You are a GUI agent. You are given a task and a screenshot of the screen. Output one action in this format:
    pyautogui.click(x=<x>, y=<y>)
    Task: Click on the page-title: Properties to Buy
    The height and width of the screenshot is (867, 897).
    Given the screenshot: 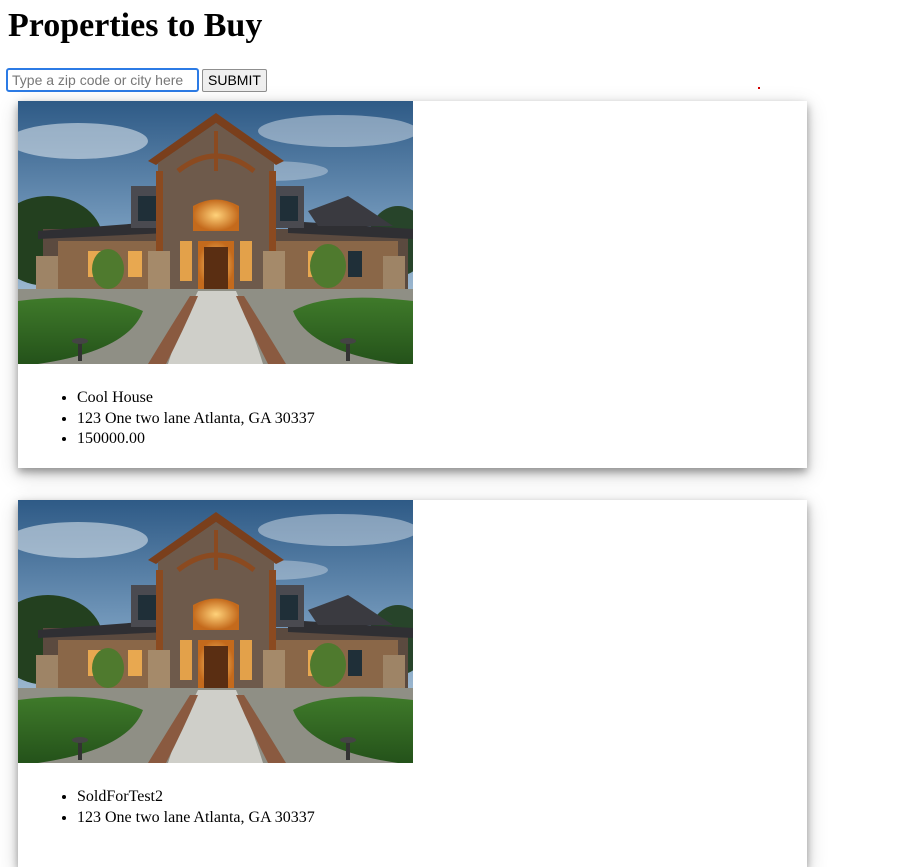 What is the action you would take?
    pyautogui.click(x=135, y=25)
    